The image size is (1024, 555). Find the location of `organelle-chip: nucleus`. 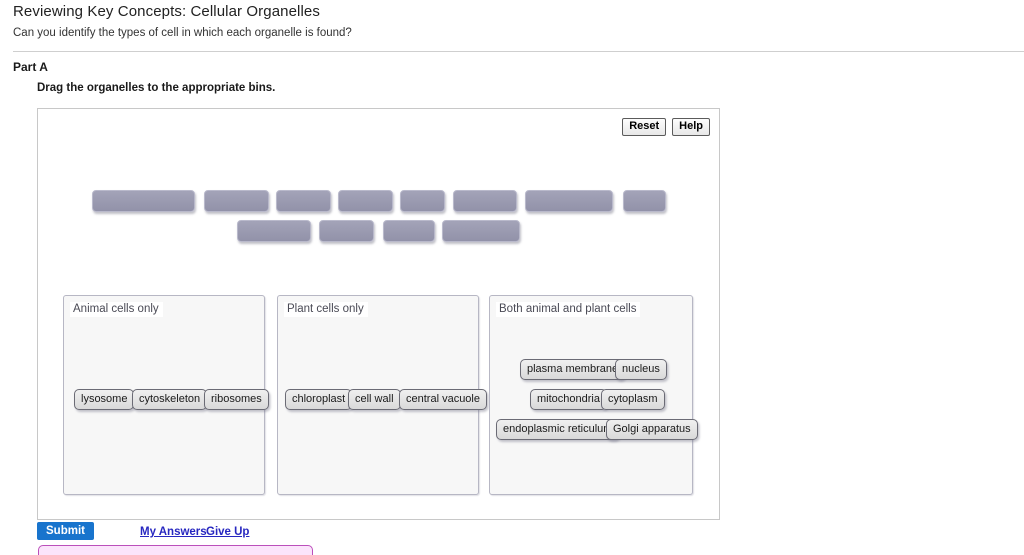

organelle-chip: nucleus is located at coordinates (641, 369).